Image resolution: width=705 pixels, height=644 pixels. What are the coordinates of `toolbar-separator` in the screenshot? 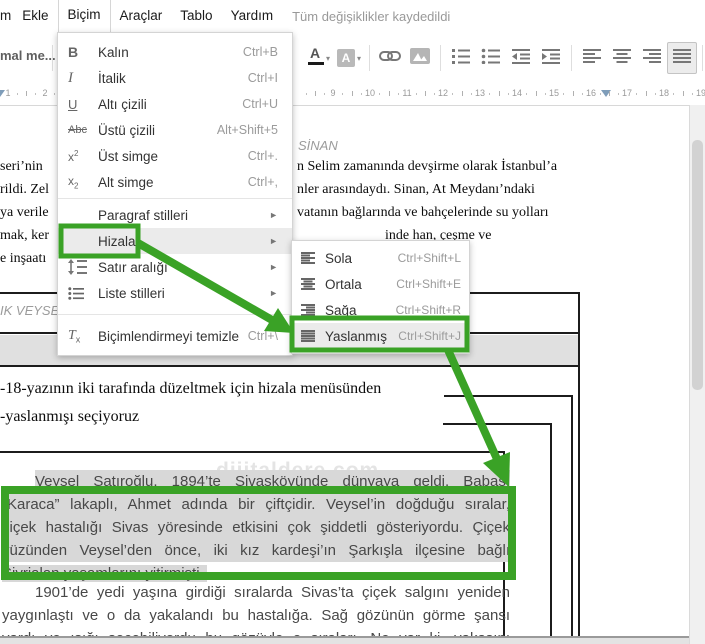 It's located at (52, 58).